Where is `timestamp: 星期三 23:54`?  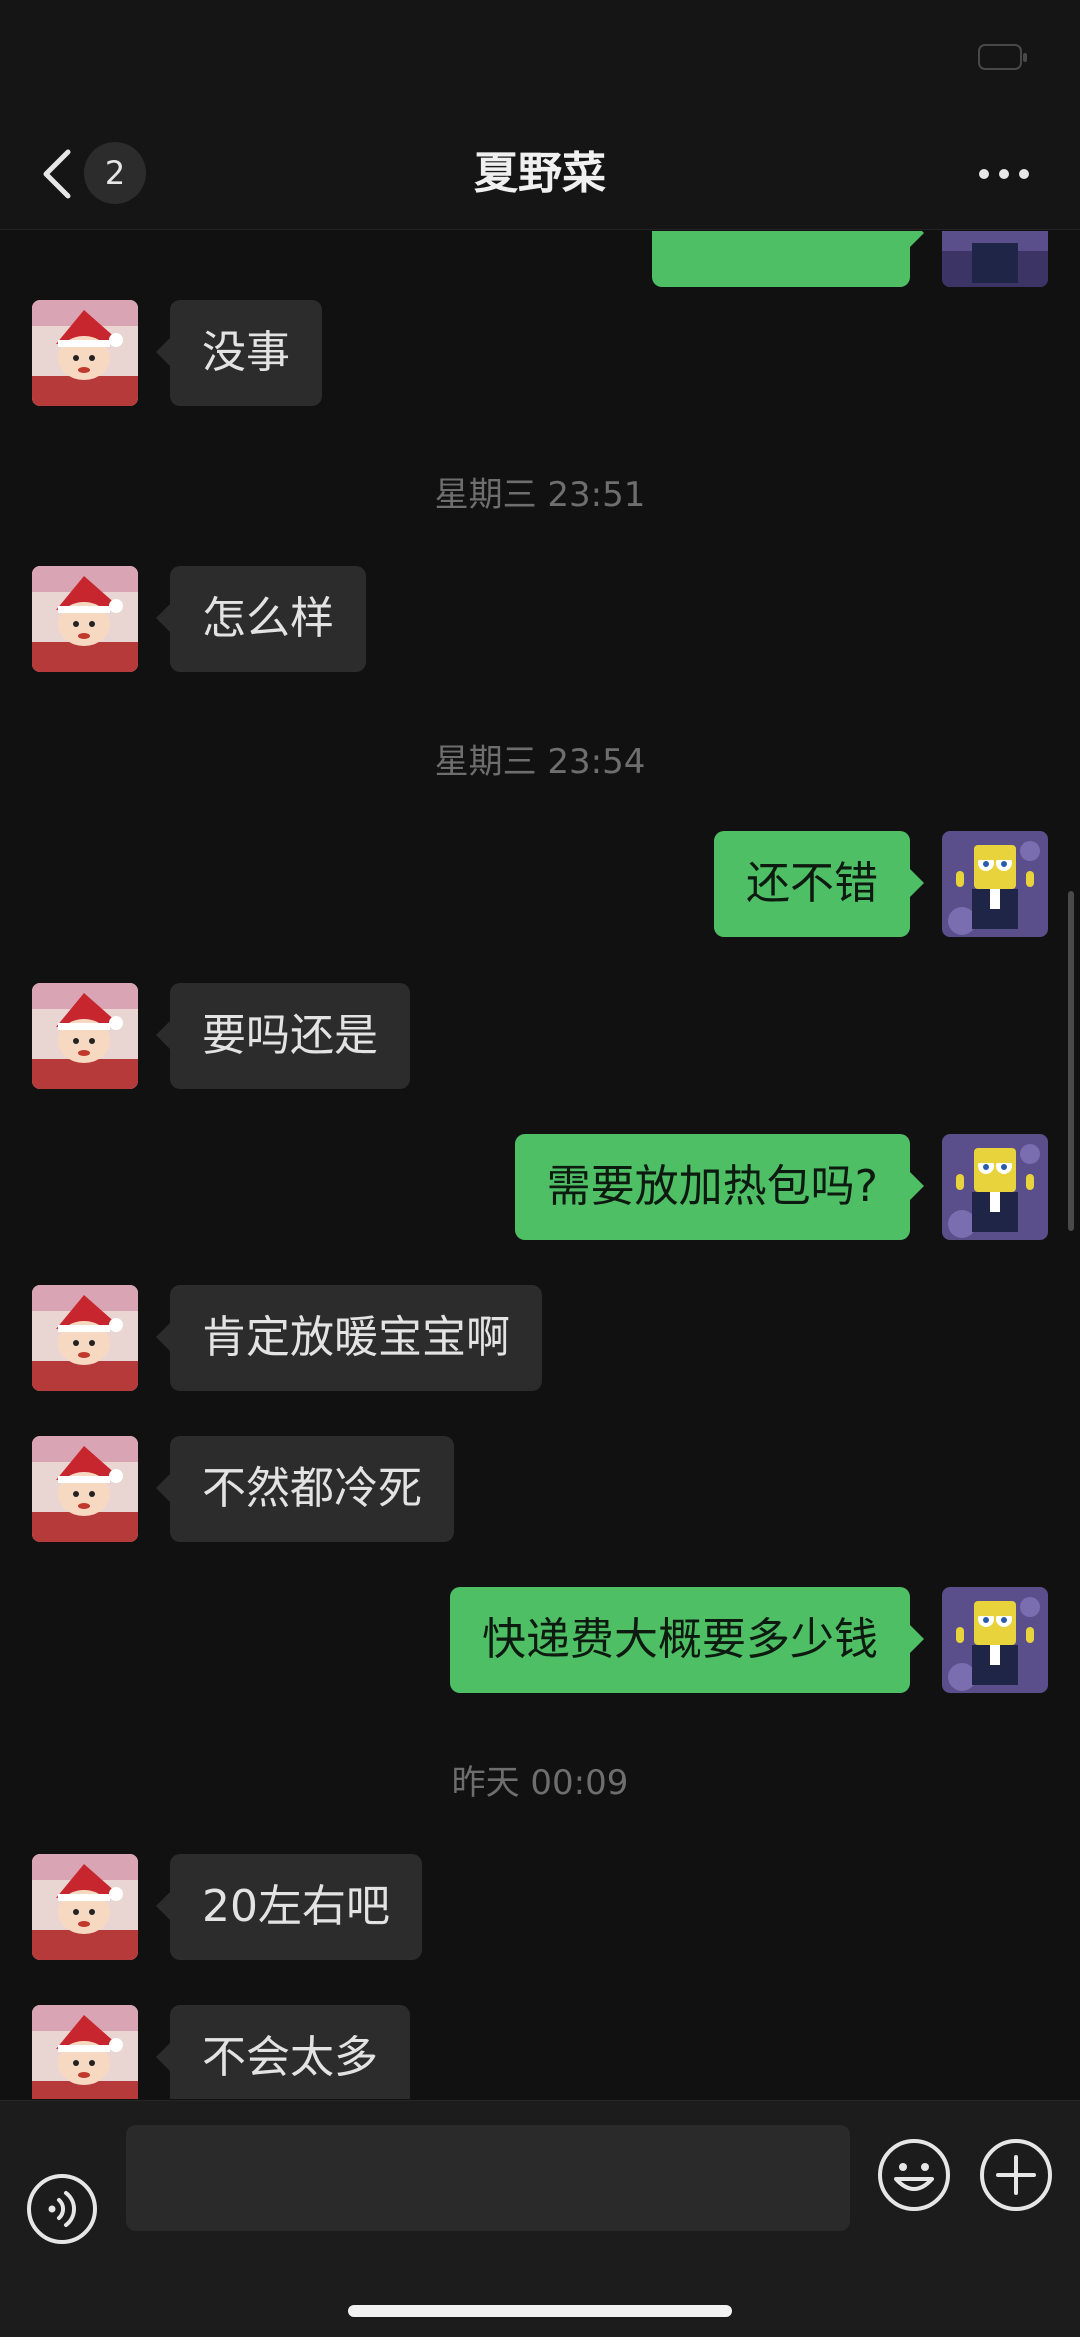
timestamp: 星期三 23:54 is located at coordinates (540, 762).